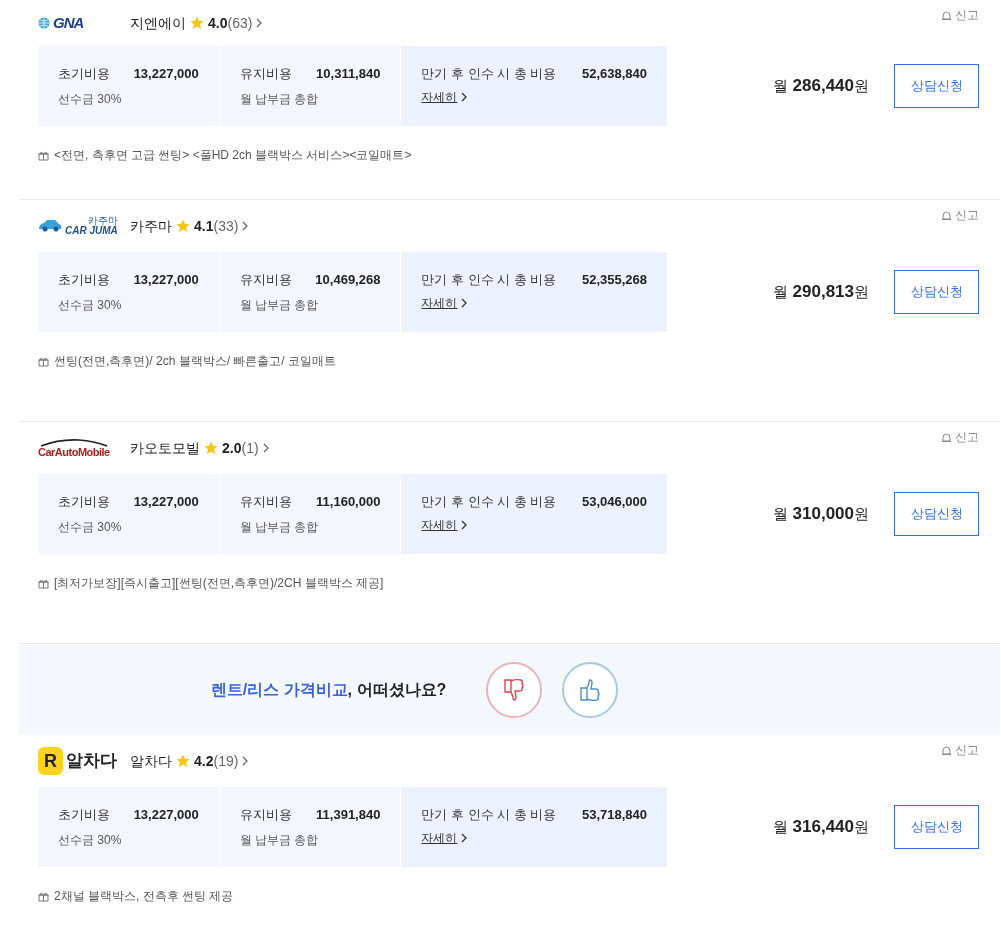 Image resolution: width=1001 pixels, height=943 pixels. Describe the element at coordinates (44, 23) in the screenshot. I see `globe-icon` at that location.